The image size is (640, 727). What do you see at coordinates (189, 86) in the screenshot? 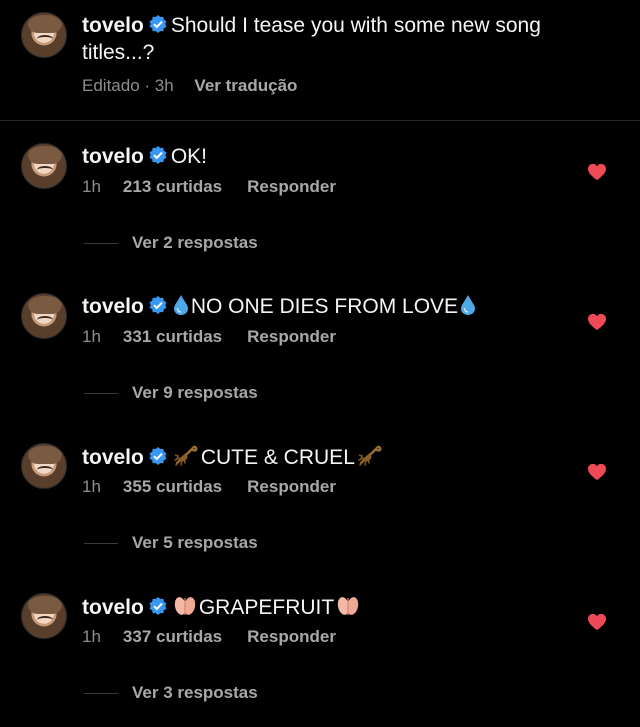
I see `caption-meta: Editado · 3h Ver tradução` at bounding box center [189, 86].